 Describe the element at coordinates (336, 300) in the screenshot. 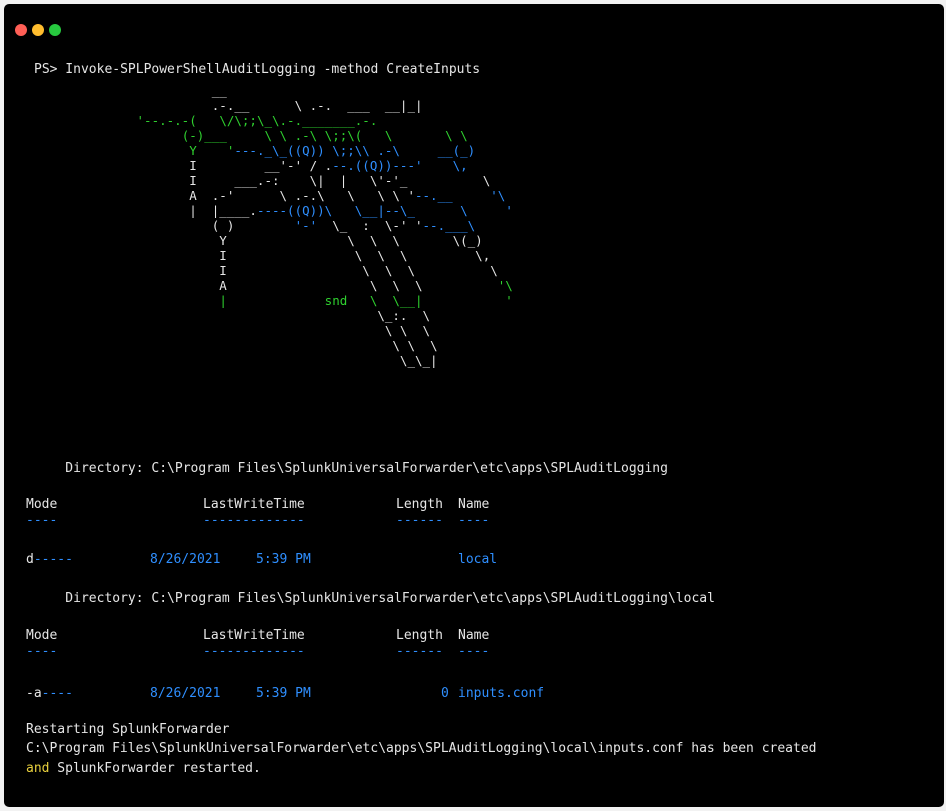

I see `ascii-art-caption: snd` at that location.